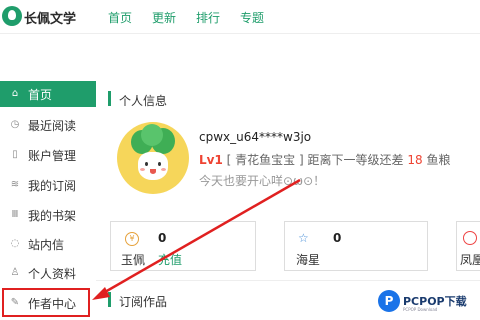 The image size is (480, 320). I want to click on user-motto: 今天也要开心咩⊙ω⊙！, so click(262, 181).